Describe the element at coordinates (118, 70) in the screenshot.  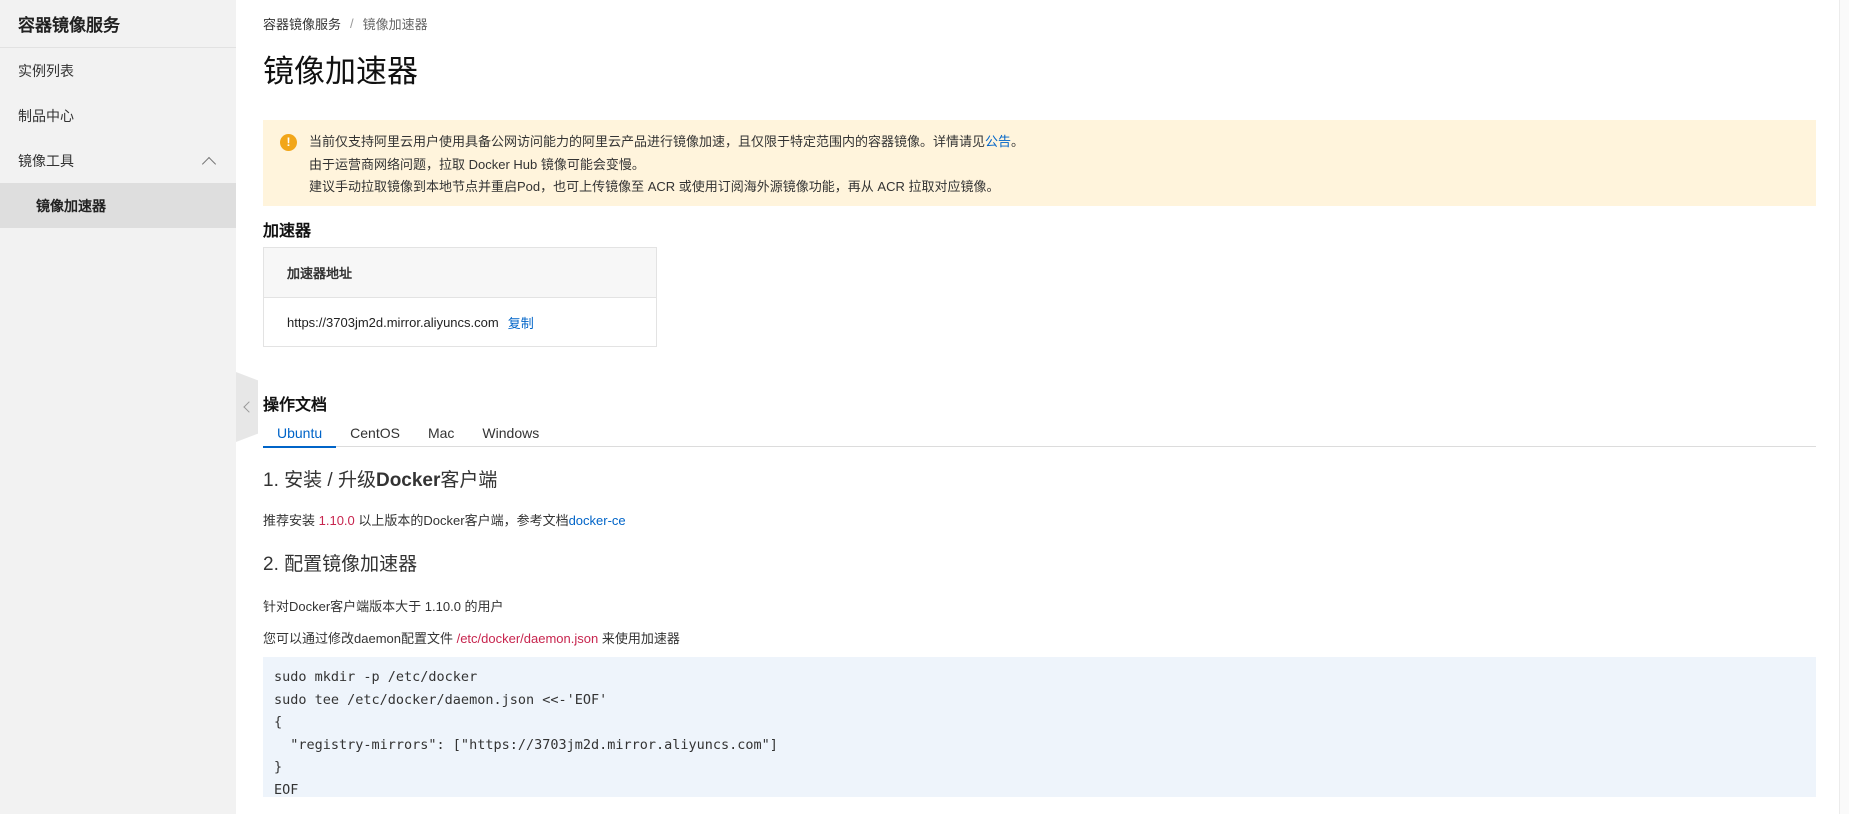
I see `sidebar-item-instance-list: 实例列表` at that location.